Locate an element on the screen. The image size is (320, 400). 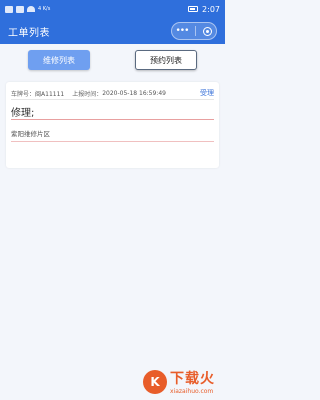
watermark-logo-icon: K is located at coordinates (155, 381).